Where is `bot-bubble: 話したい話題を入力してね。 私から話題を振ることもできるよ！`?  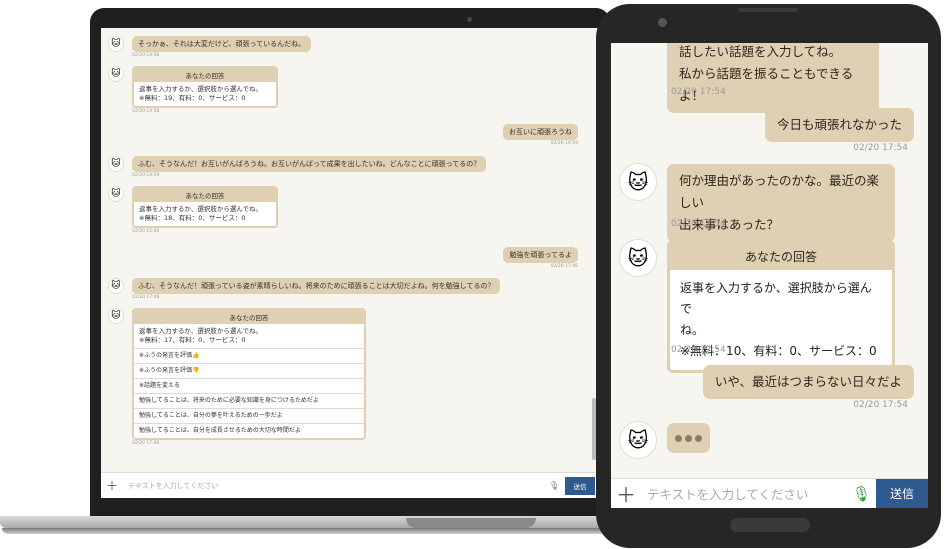
bot-bubble: 話したい話題を入力してね。 私から話題を振ることもできるよ！ is located at coordinates (773, 78).